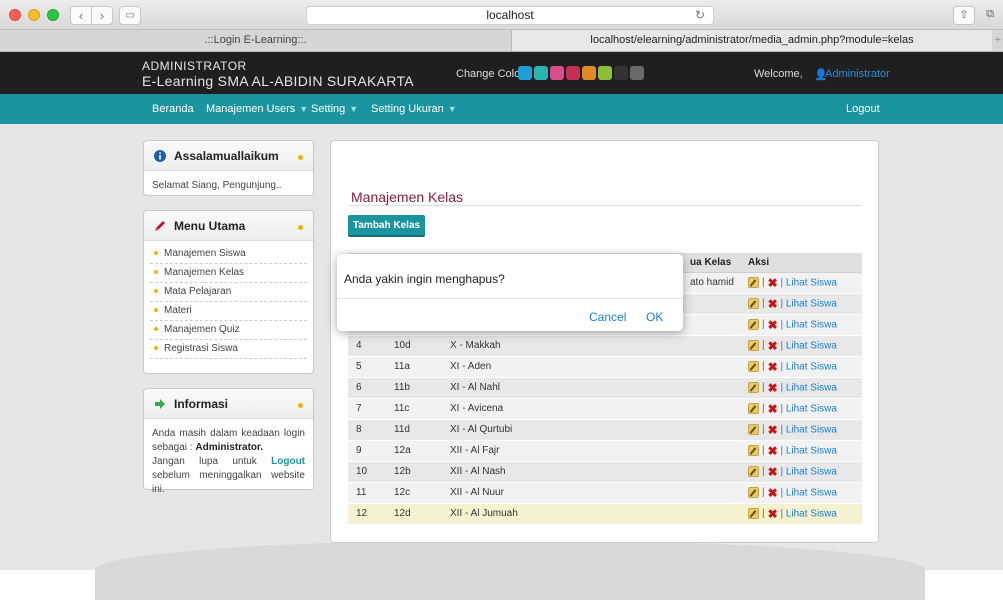 This screenshot has width=1003, height=600. I want to click on class-name: XII - Al Nuur, so click(562, 493).